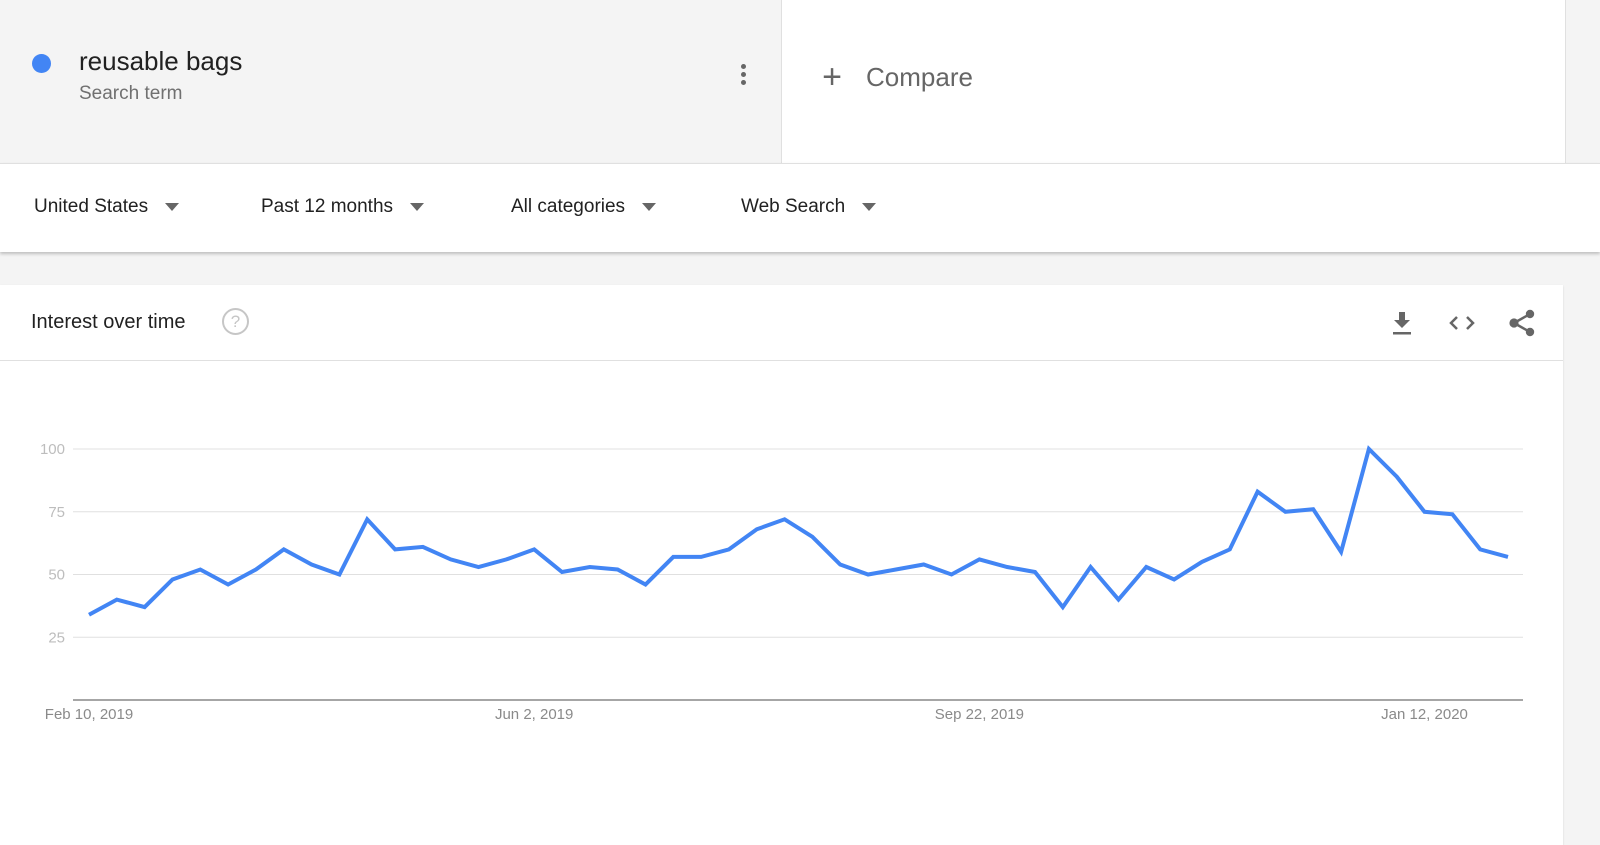 The image size is (1600, 845). Describe the element at coordinates (534, 714) in the screenshot. I see `x-tick-label: Jun 2, 2019` at that location.